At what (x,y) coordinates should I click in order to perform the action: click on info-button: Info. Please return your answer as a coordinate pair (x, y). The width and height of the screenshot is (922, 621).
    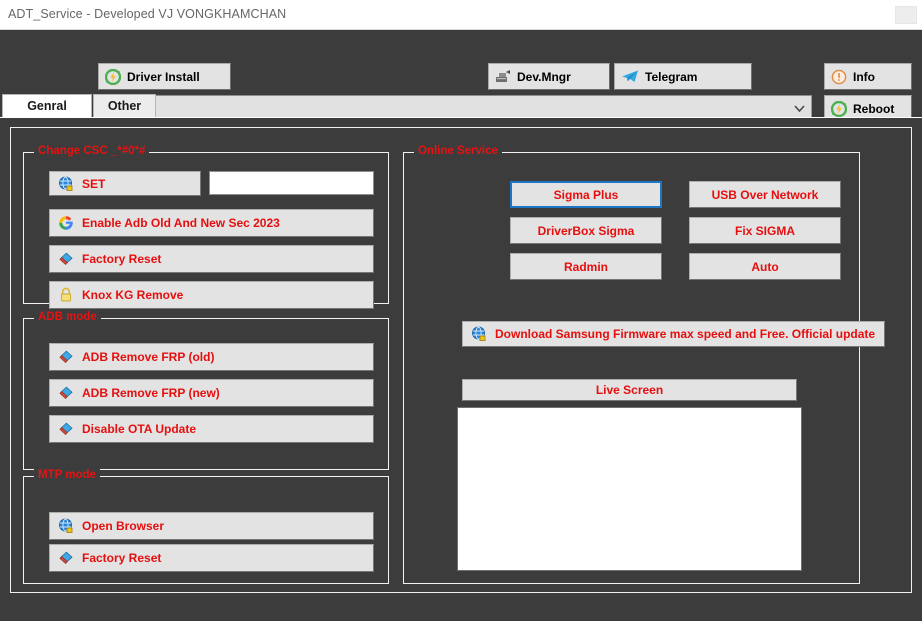
    Looking at the image, I should click on (868, 76).